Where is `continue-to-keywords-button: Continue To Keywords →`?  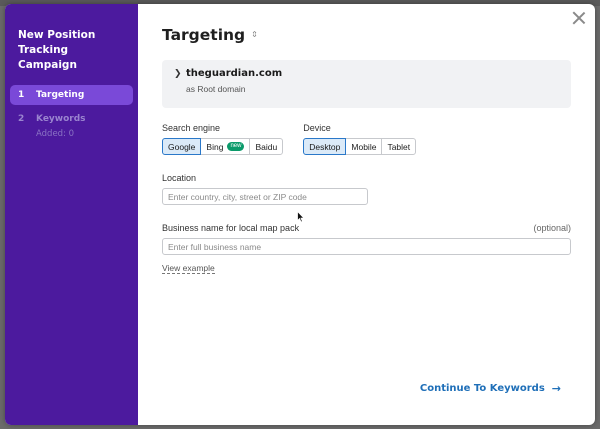
continue-to-keywords-button: Continue To Keywords → is located at coordinates (490, 388).